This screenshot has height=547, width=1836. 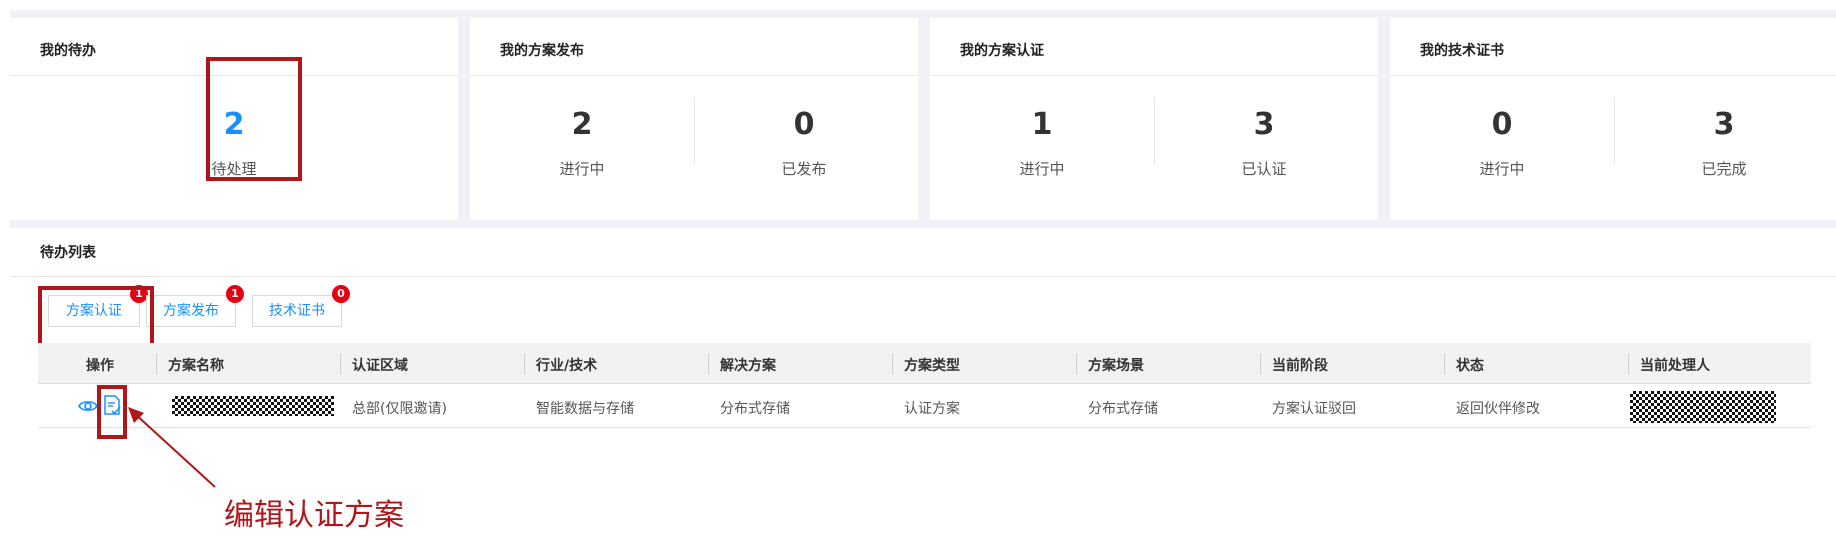 I want to click on cell-region: 总部(仅限邀请), so click(x=399, y=409).